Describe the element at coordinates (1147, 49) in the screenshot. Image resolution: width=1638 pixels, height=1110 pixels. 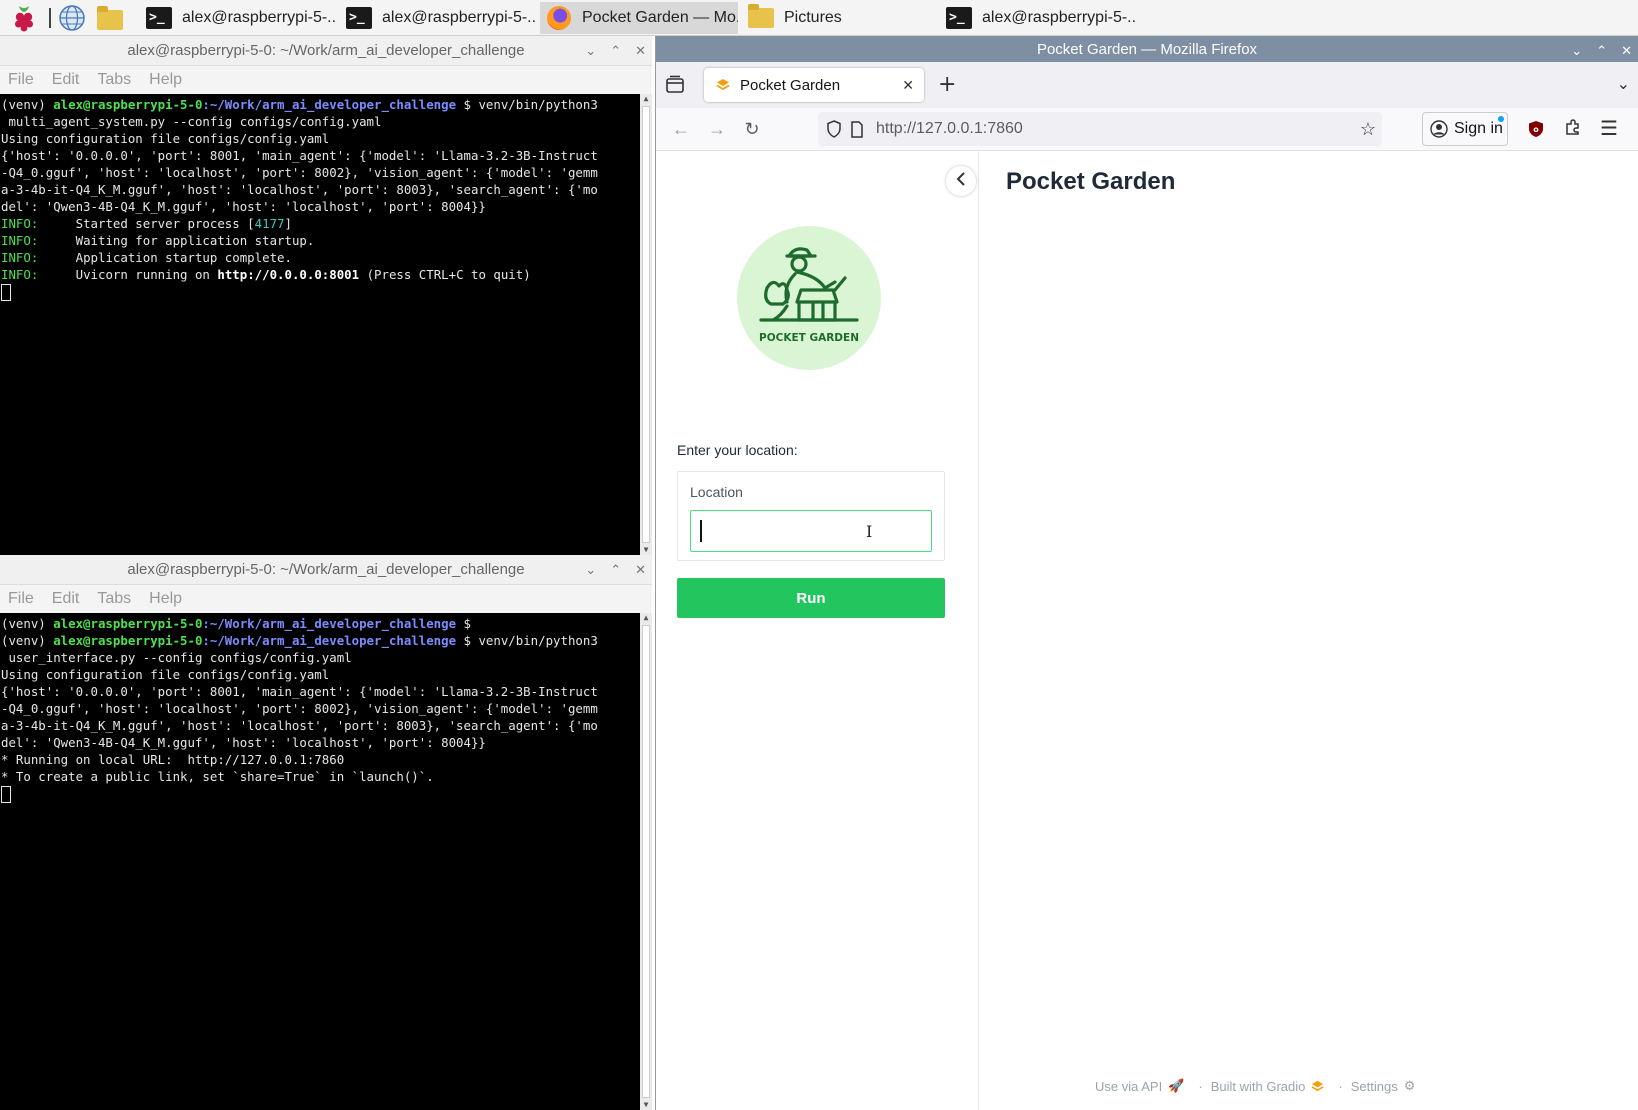
I see `firefox-titlebar: Pocket Garden — Mozilla Firefox ⌄ ⌃ ✕` at that location.